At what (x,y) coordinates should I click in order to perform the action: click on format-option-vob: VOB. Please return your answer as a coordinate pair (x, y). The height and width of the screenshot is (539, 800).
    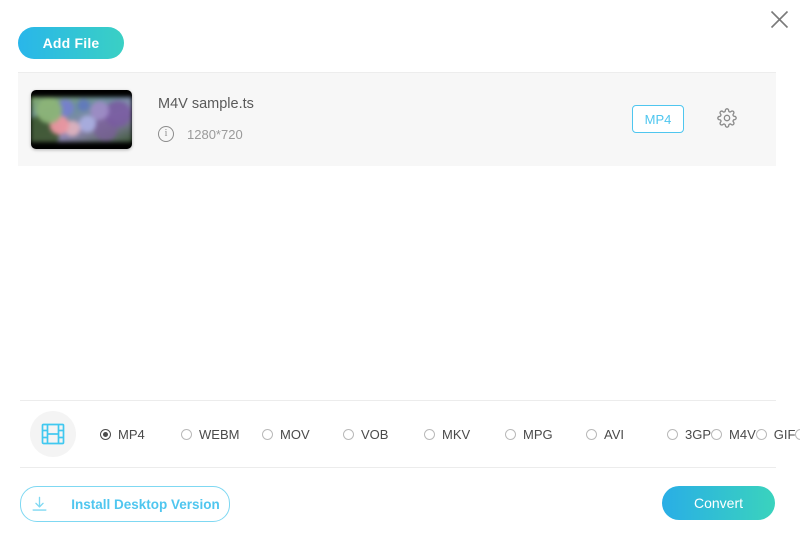
    Looking at the image, I should click on (383, 434).